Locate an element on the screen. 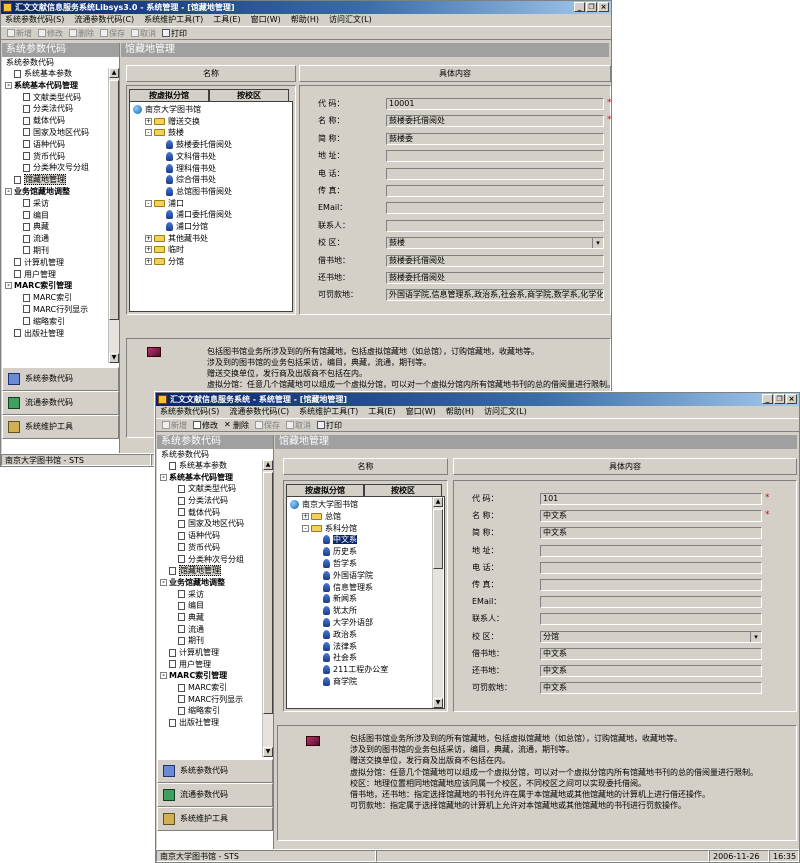 Image resolution: width=800 pixels, height=863 pixels. tree-item: 分类种次号分组 is located at coordinates (209, 560).